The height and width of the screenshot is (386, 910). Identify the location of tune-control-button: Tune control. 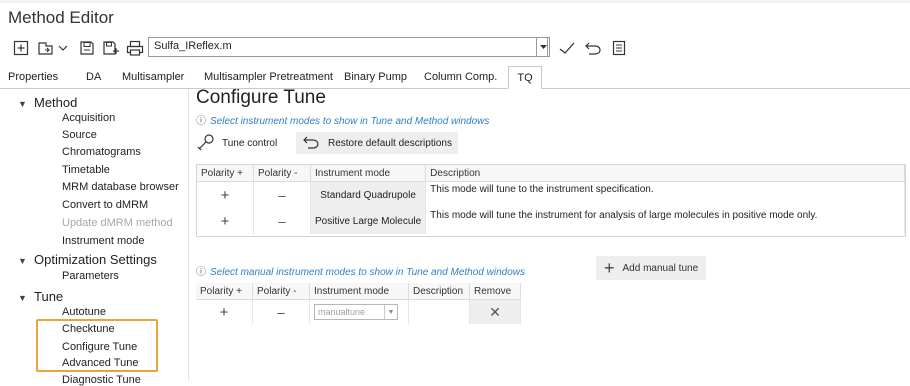
(236, 143).